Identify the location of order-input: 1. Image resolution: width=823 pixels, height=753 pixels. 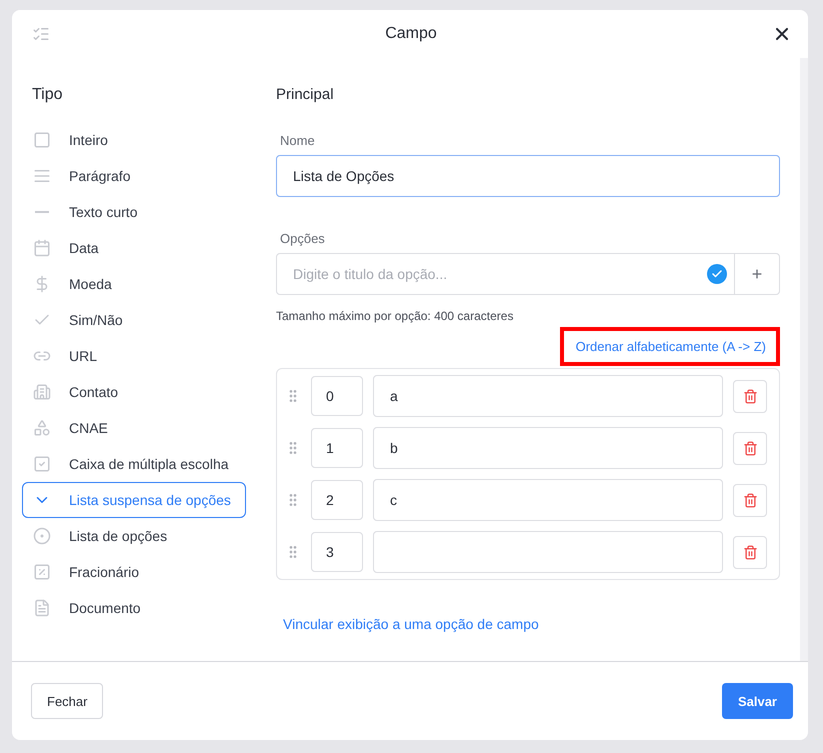
(337, 448).